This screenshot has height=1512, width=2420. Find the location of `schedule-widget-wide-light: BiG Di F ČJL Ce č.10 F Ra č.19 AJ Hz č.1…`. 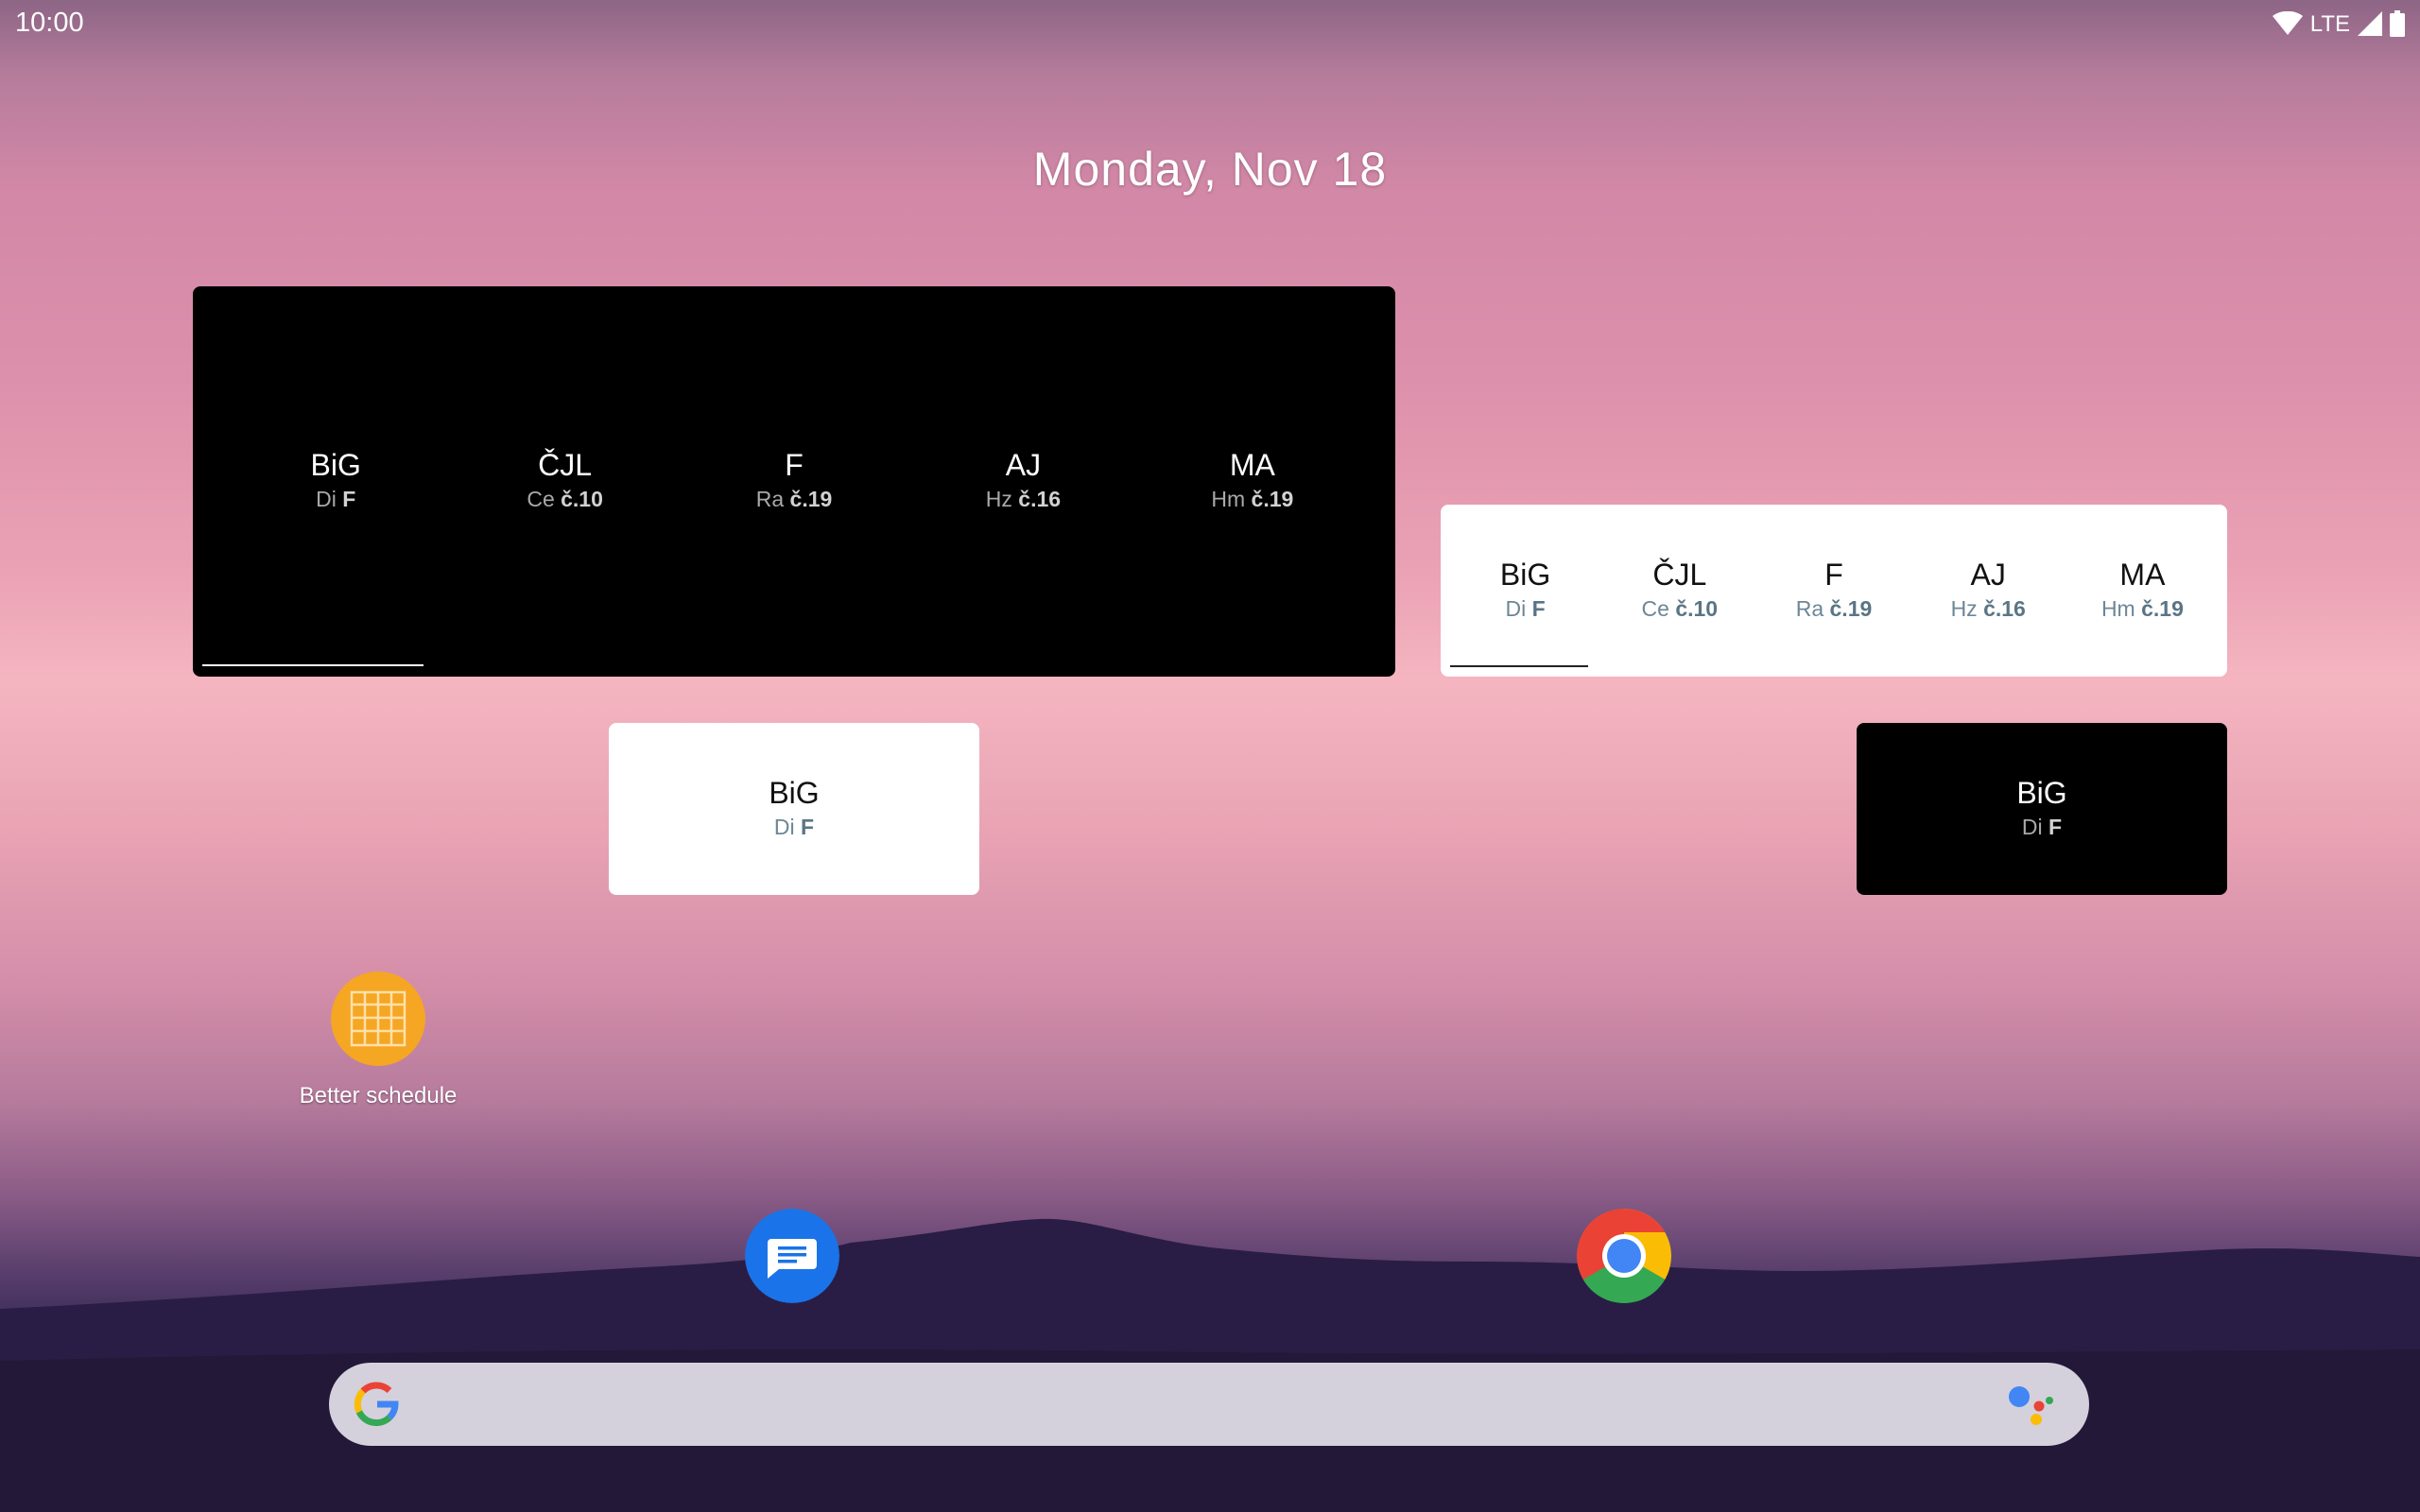

schedule-widget-wide-light: BiG Di F ČJL Ce č.10 F Ra č.19 AJ Hz č.1… is located at coordinates (1834, 591).